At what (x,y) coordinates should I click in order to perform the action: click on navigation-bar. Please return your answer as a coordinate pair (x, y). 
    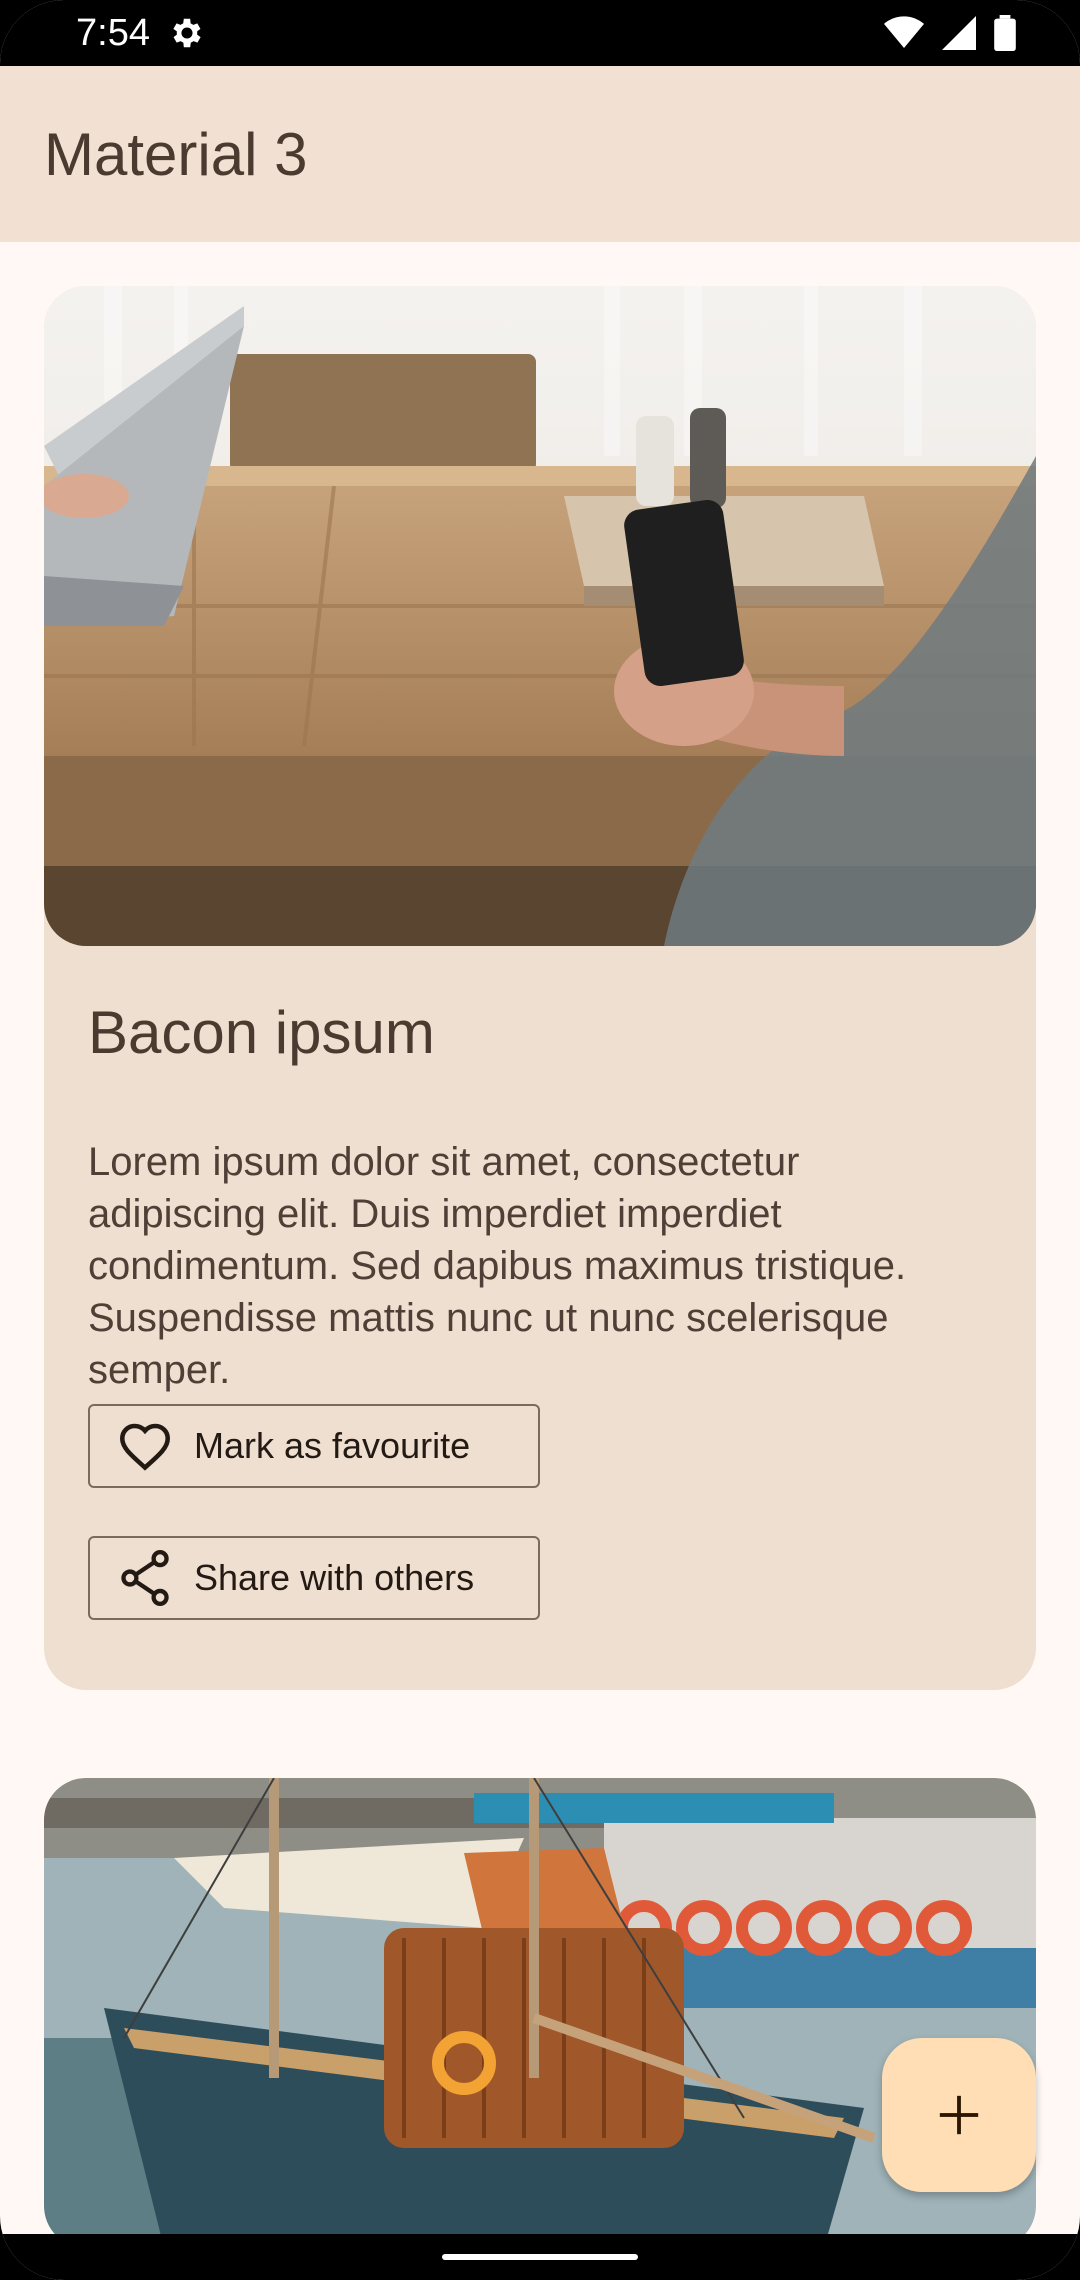
    Looking at the image, I should click on (540, 2257).